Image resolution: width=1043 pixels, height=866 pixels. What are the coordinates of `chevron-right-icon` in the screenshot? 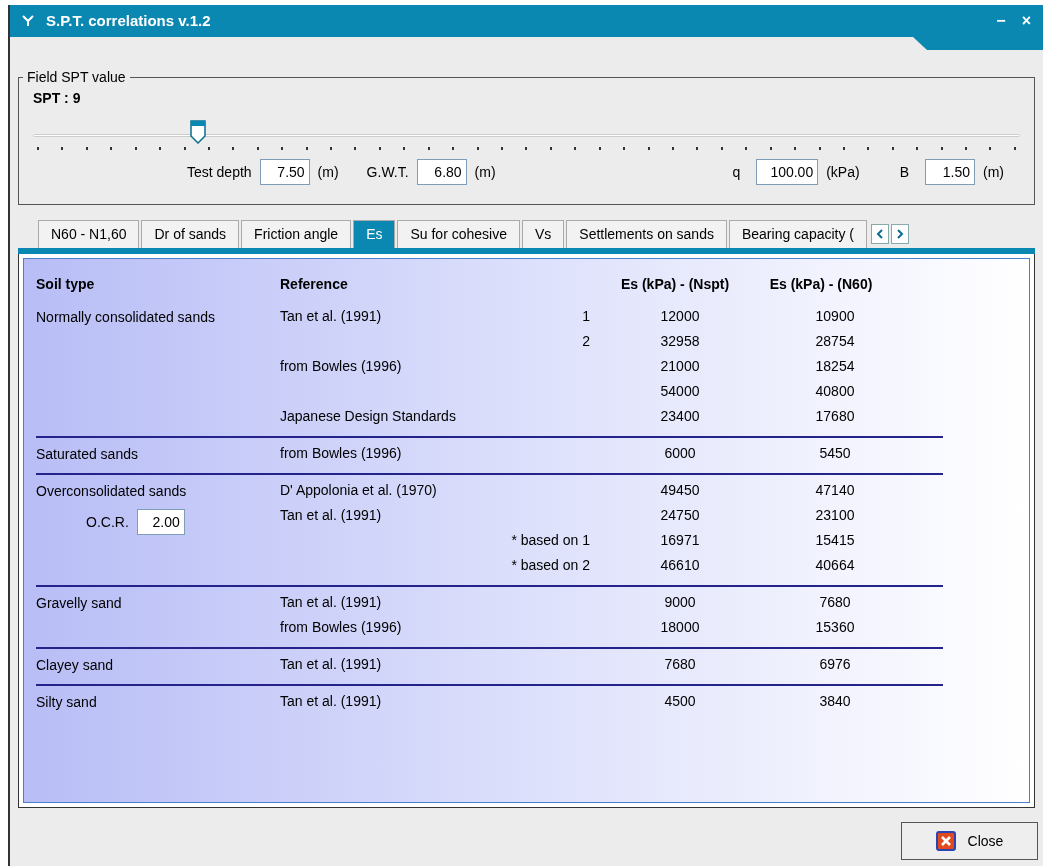 It's located at (899, 234).